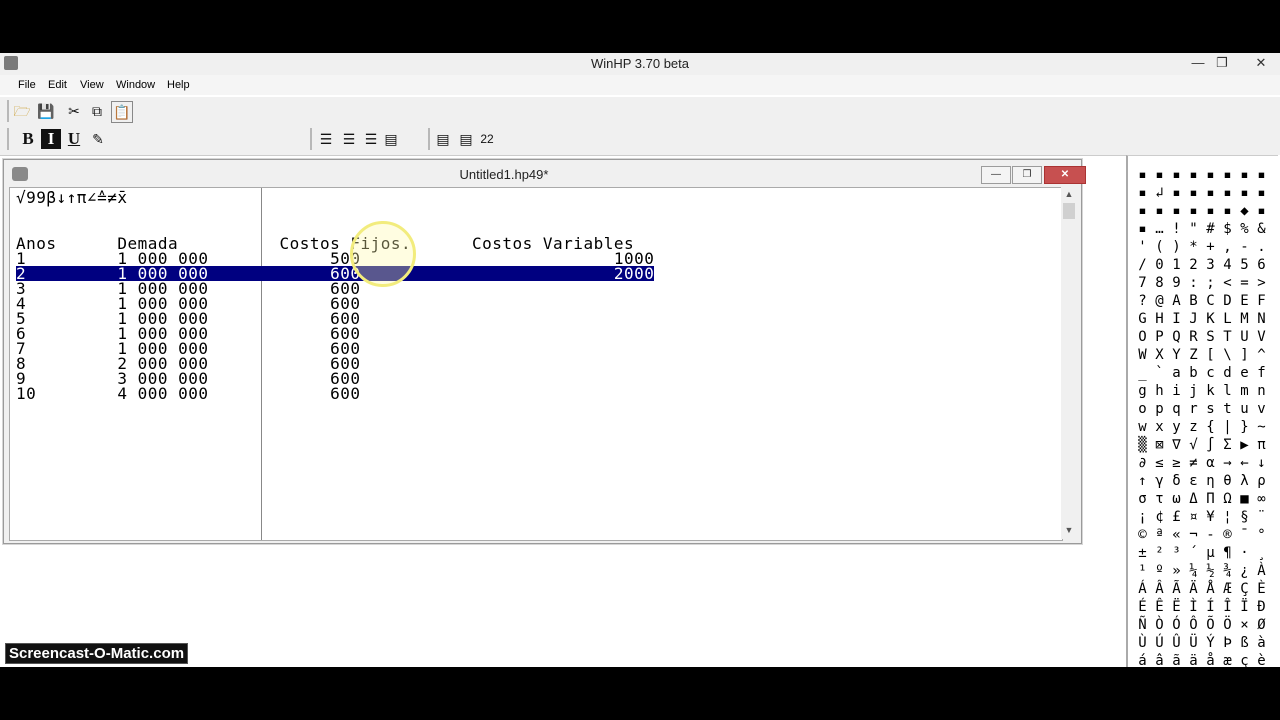 This screenshot has width=1280, height=720. Describe the element at coordinates (1142, 463) in the screenshot. I see `char-cell: ∂` at that location.